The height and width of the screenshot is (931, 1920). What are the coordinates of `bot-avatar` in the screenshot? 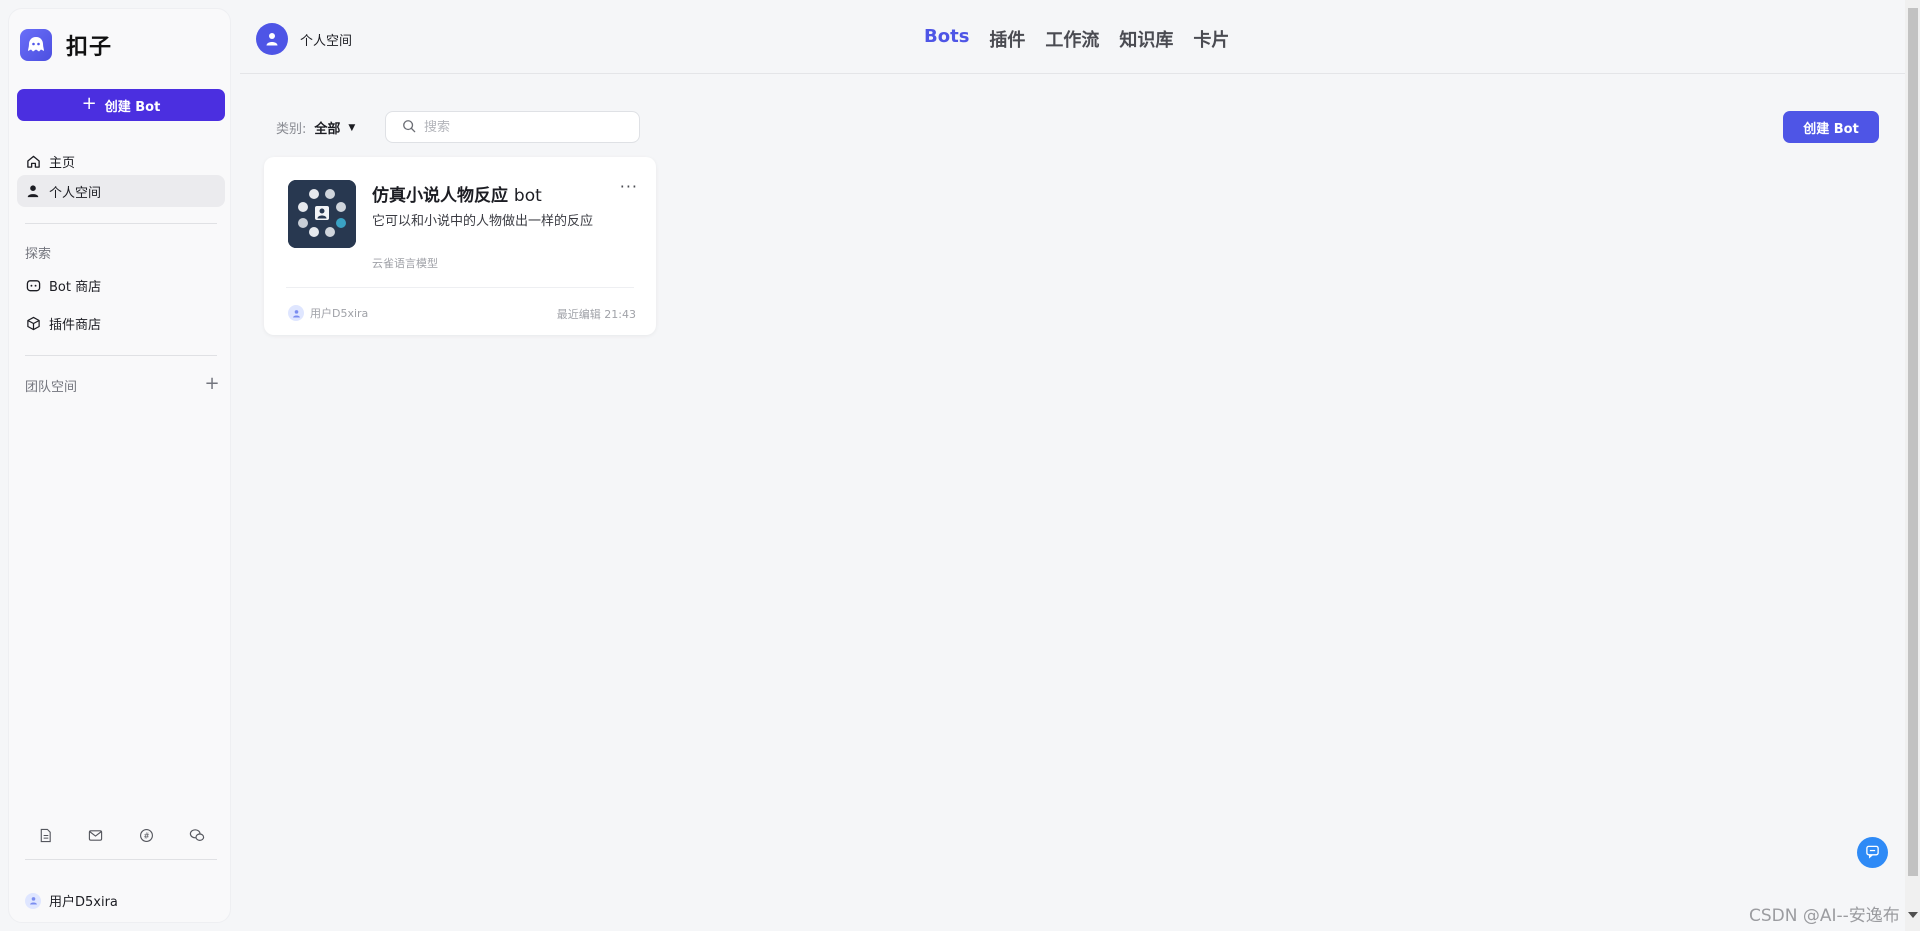 It's located at (322, 214).